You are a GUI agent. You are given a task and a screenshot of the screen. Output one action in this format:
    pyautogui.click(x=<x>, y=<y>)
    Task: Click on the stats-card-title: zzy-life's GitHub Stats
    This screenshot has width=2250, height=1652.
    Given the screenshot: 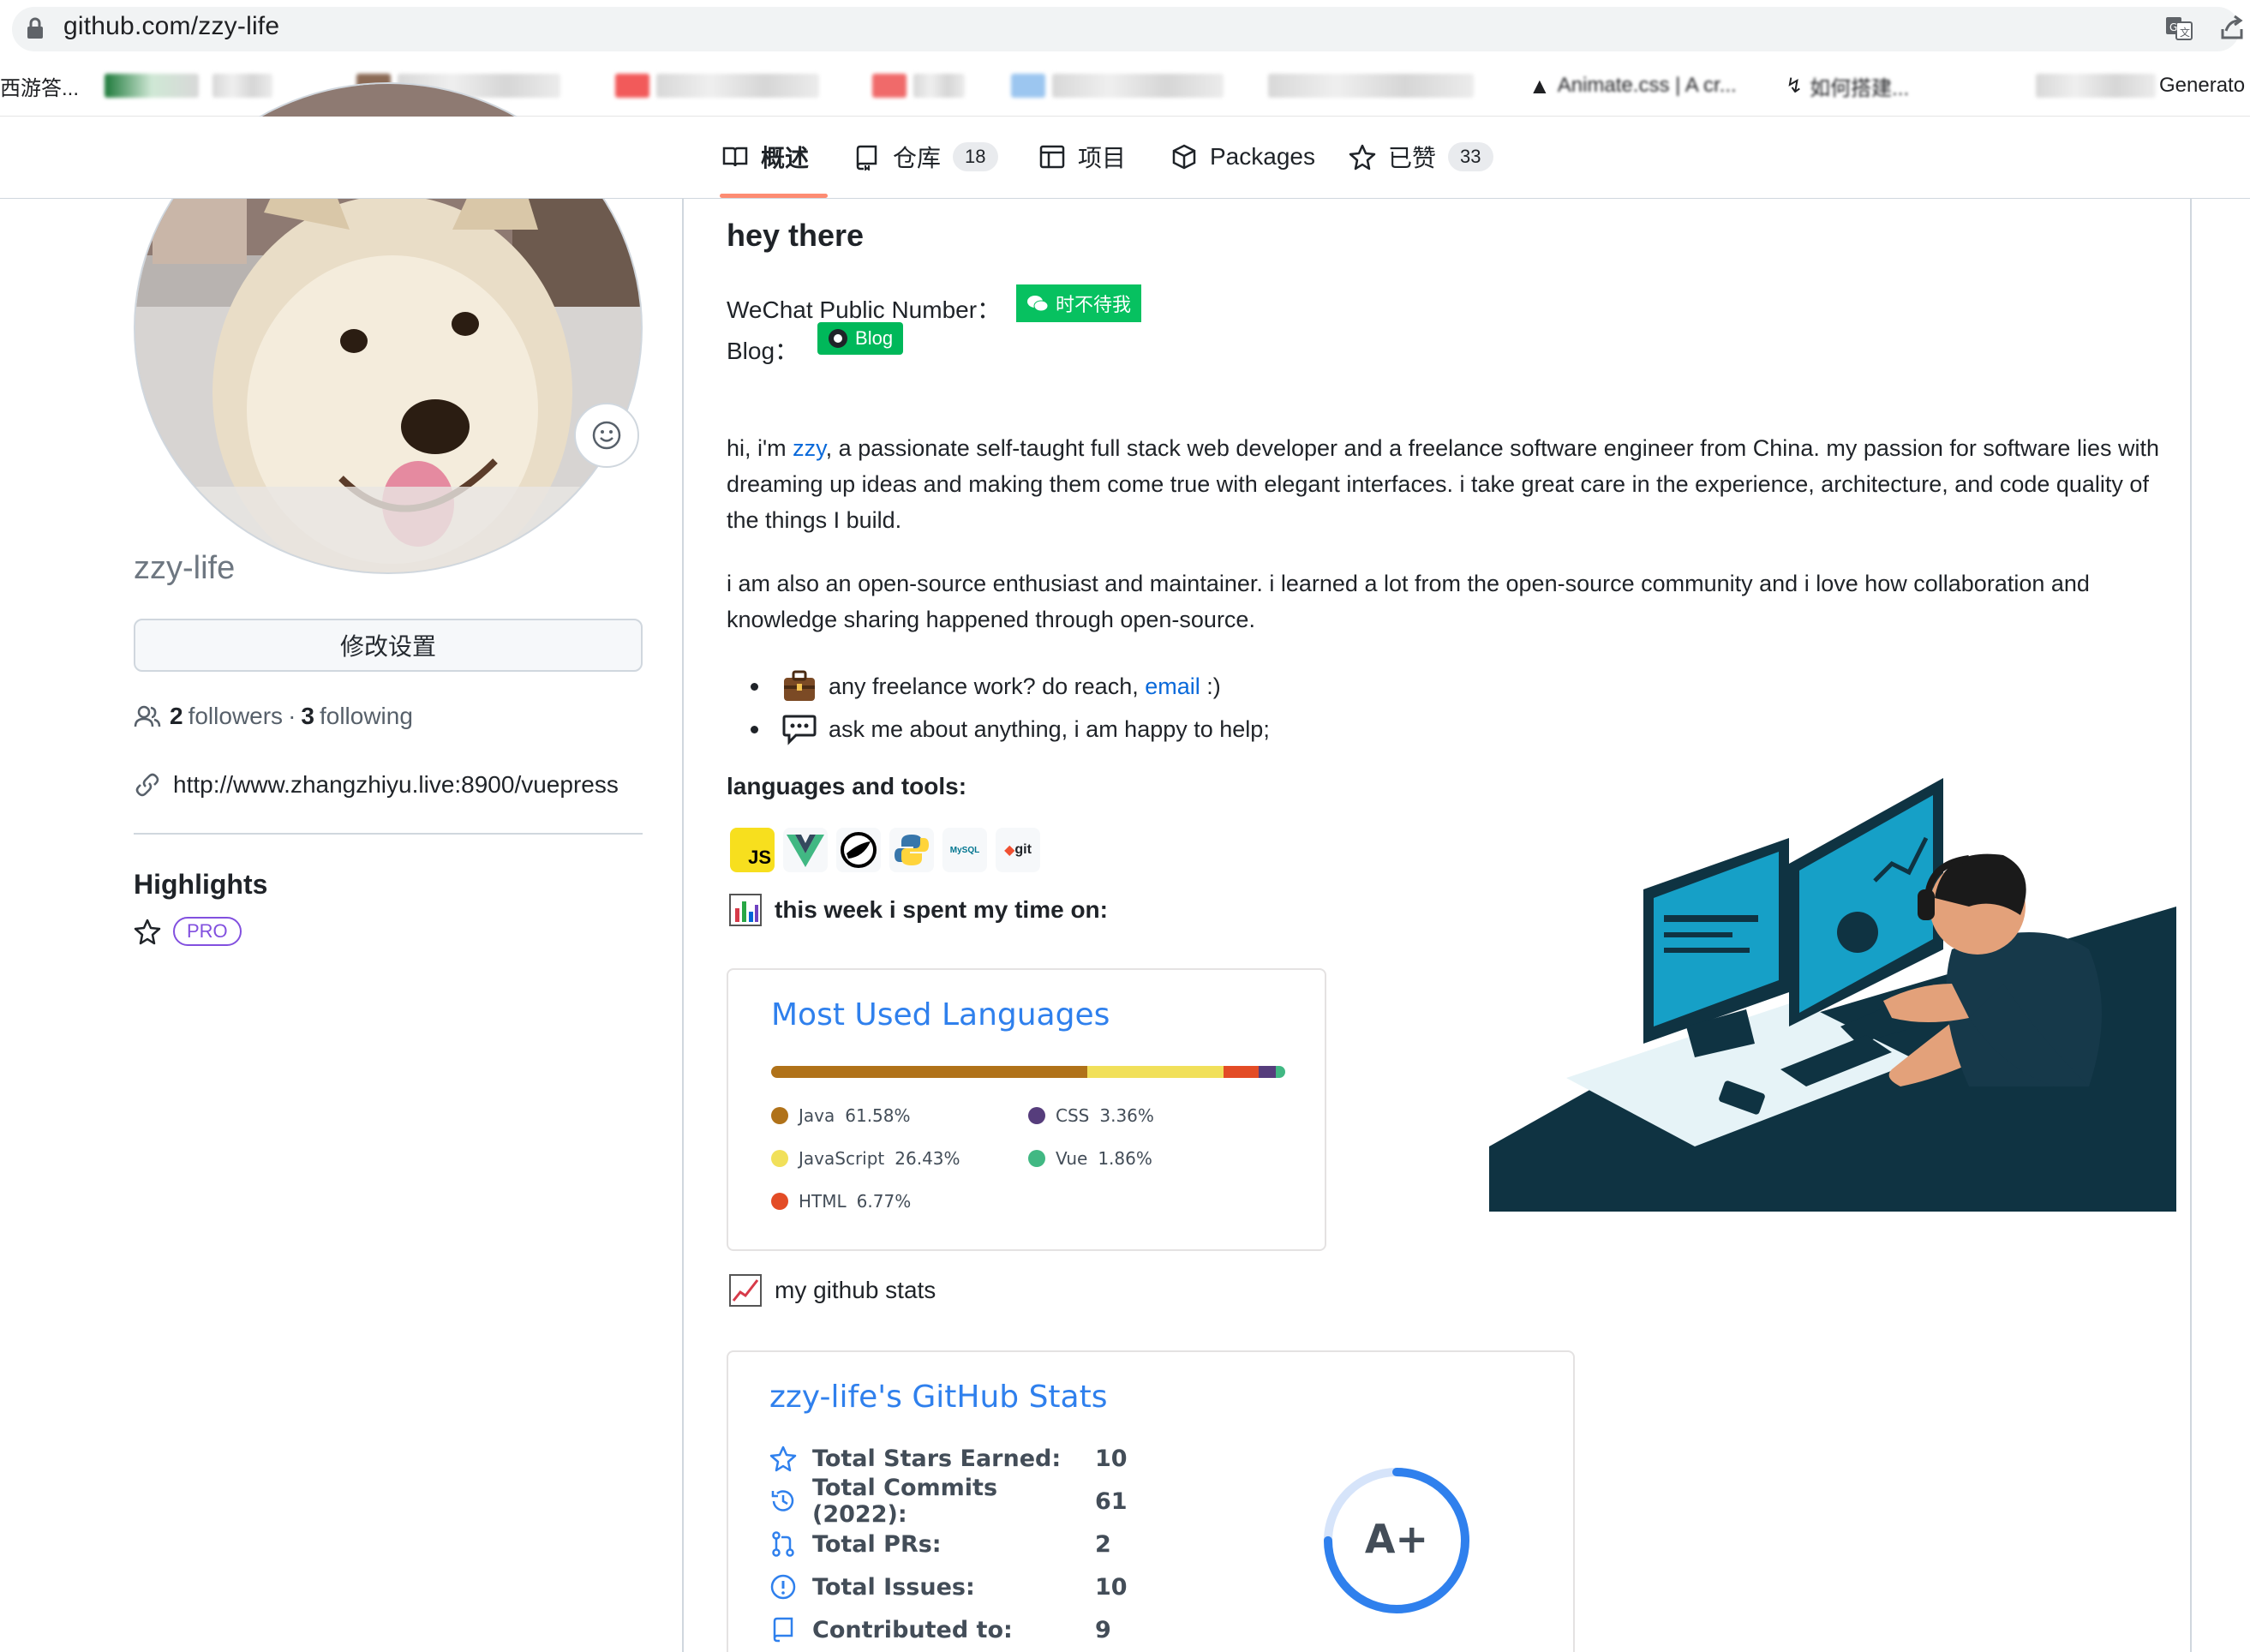 What is the action you would take?
    pyautogui.click(x=938, y=1397)
    